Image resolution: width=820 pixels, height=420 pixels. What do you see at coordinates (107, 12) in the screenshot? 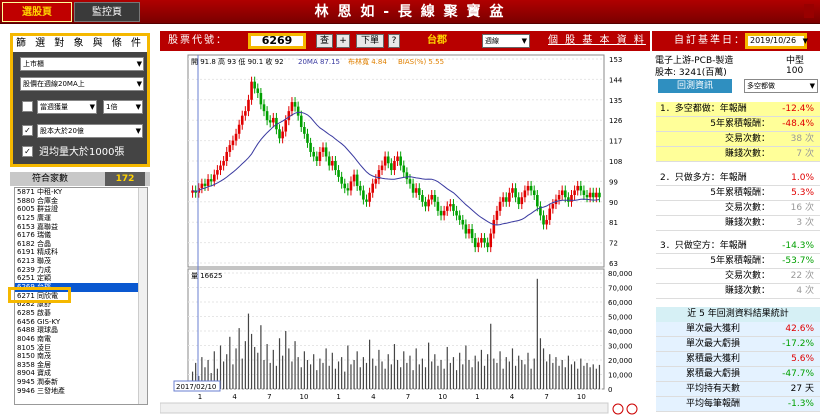
I see `tab-monitor: 監控頁` at bounding box center [107, 12].